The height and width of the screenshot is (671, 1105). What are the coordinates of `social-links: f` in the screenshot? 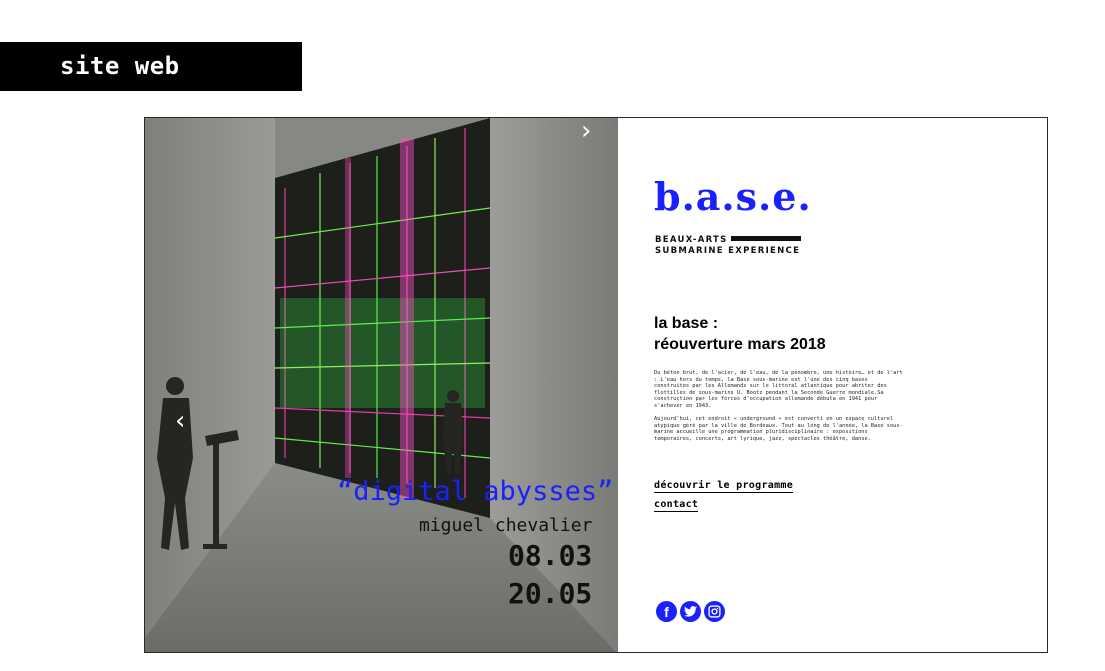 It's located at (690, 611).